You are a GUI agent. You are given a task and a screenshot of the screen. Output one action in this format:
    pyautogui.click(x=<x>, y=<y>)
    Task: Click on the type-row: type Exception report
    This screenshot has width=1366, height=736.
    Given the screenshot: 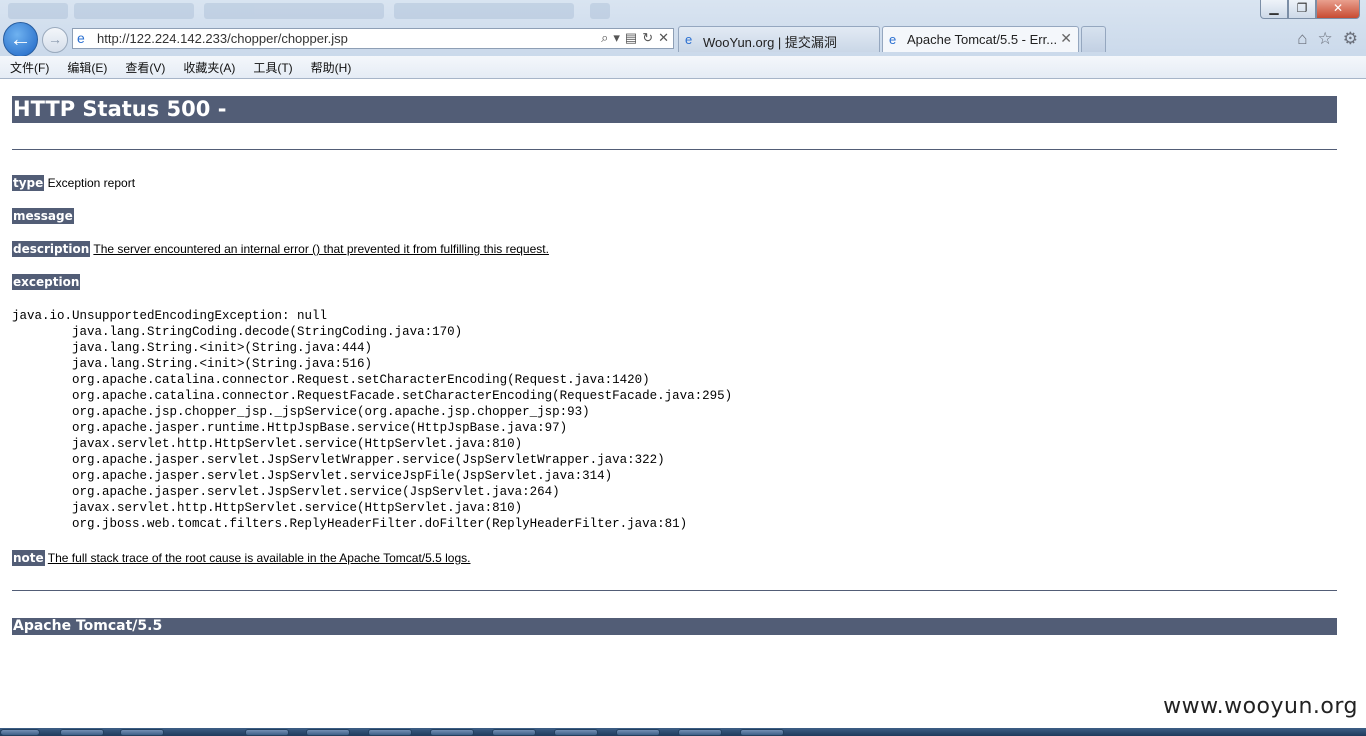 What is the action you would take?
    pyautogui.click(x=74, y=183)
    